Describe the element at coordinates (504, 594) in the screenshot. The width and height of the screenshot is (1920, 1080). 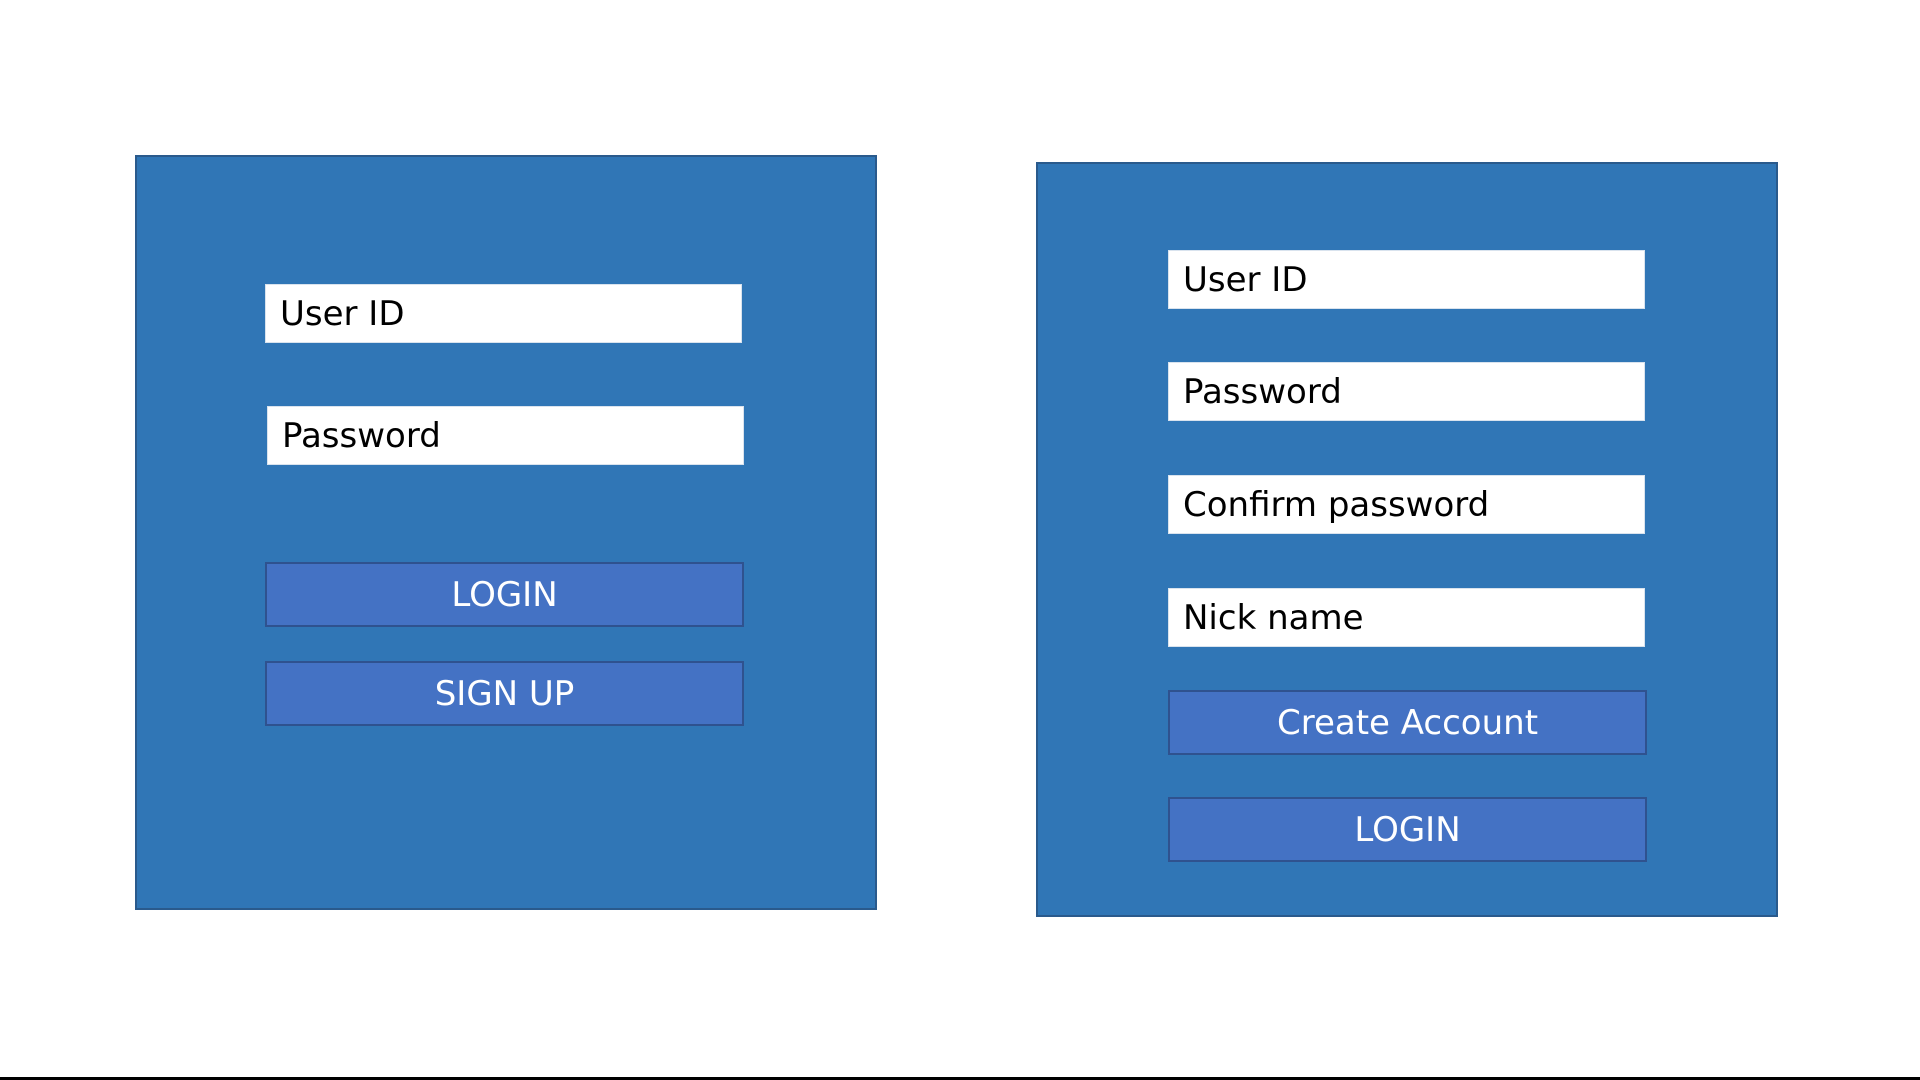
I see `login-button: LOGIN` at that location.